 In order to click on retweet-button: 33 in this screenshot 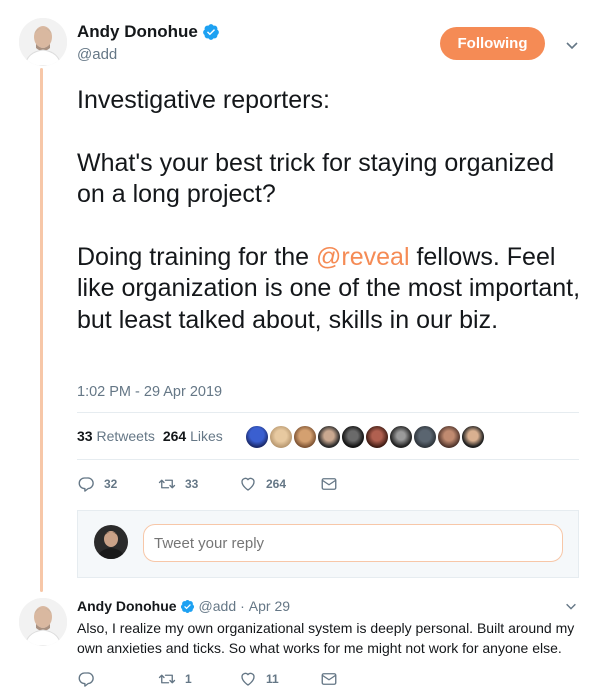, I will do `click(198, 484)`.